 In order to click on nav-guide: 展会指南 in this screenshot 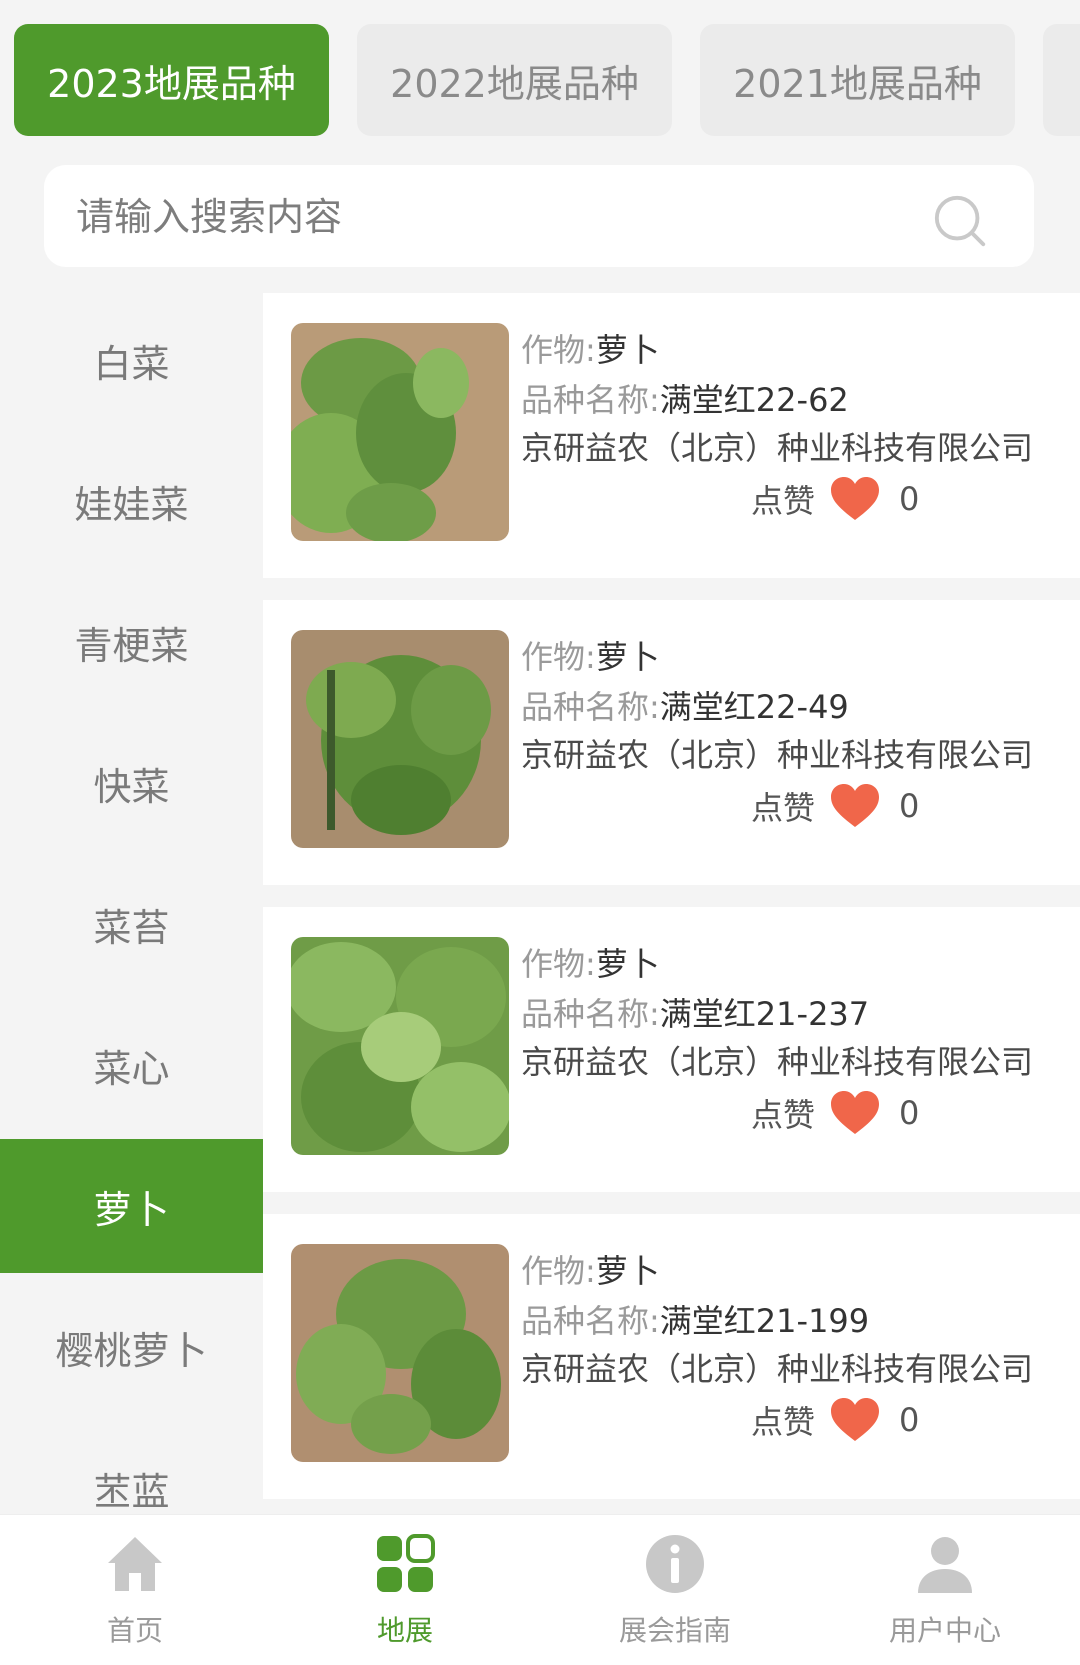, I will do `click(675, 1590)`.